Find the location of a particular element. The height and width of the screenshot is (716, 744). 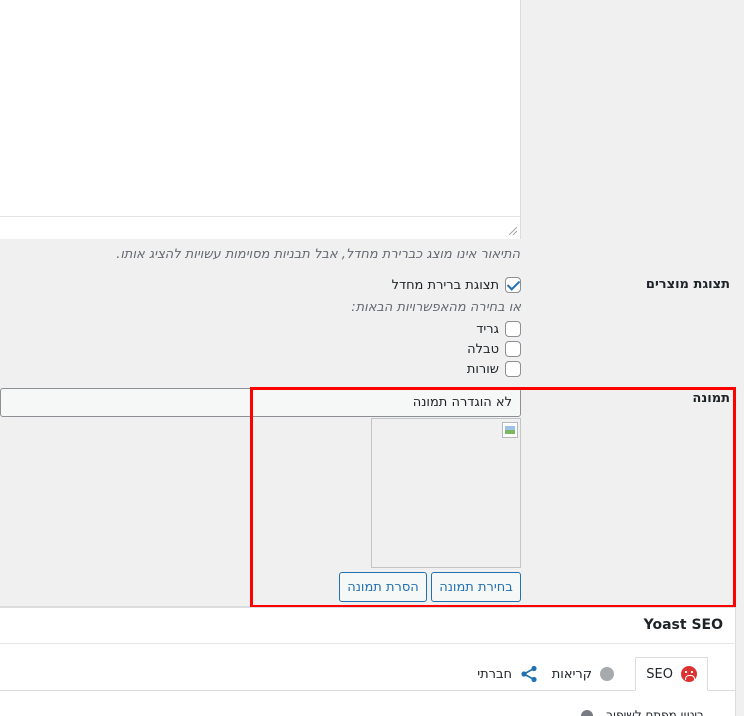

tab-social: חברתי is located at coordinates (507, 674).